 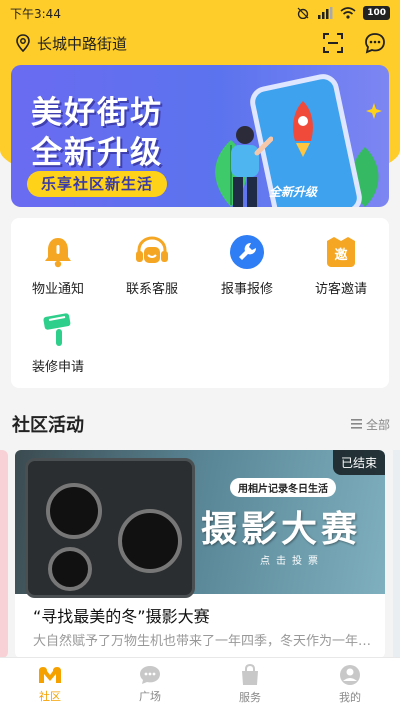 I want to click on location-selector: 长城中路街道, so click(x=71, y=43).